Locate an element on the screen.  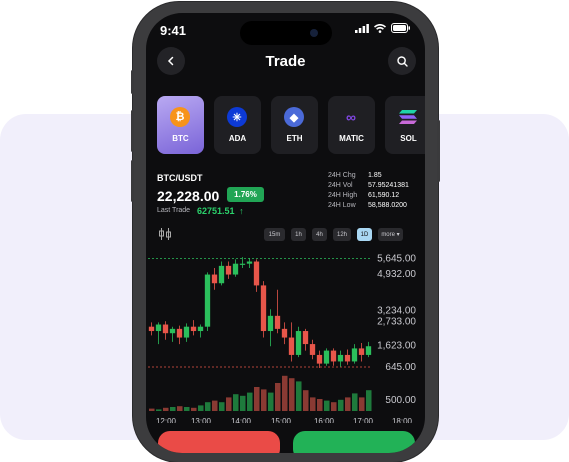
x-axis-label: 17:00 is located at coordinates (363, 420).